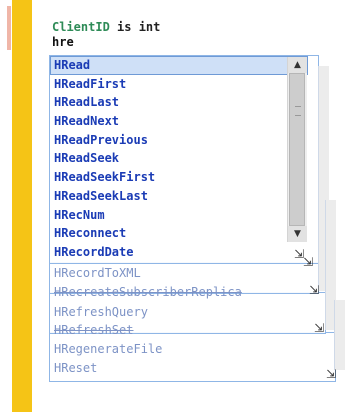 The width and height of the screenshot is (345, 412). I want to click on autocomplete-ghost-item: HRegenerateFile, so click(108, 349).